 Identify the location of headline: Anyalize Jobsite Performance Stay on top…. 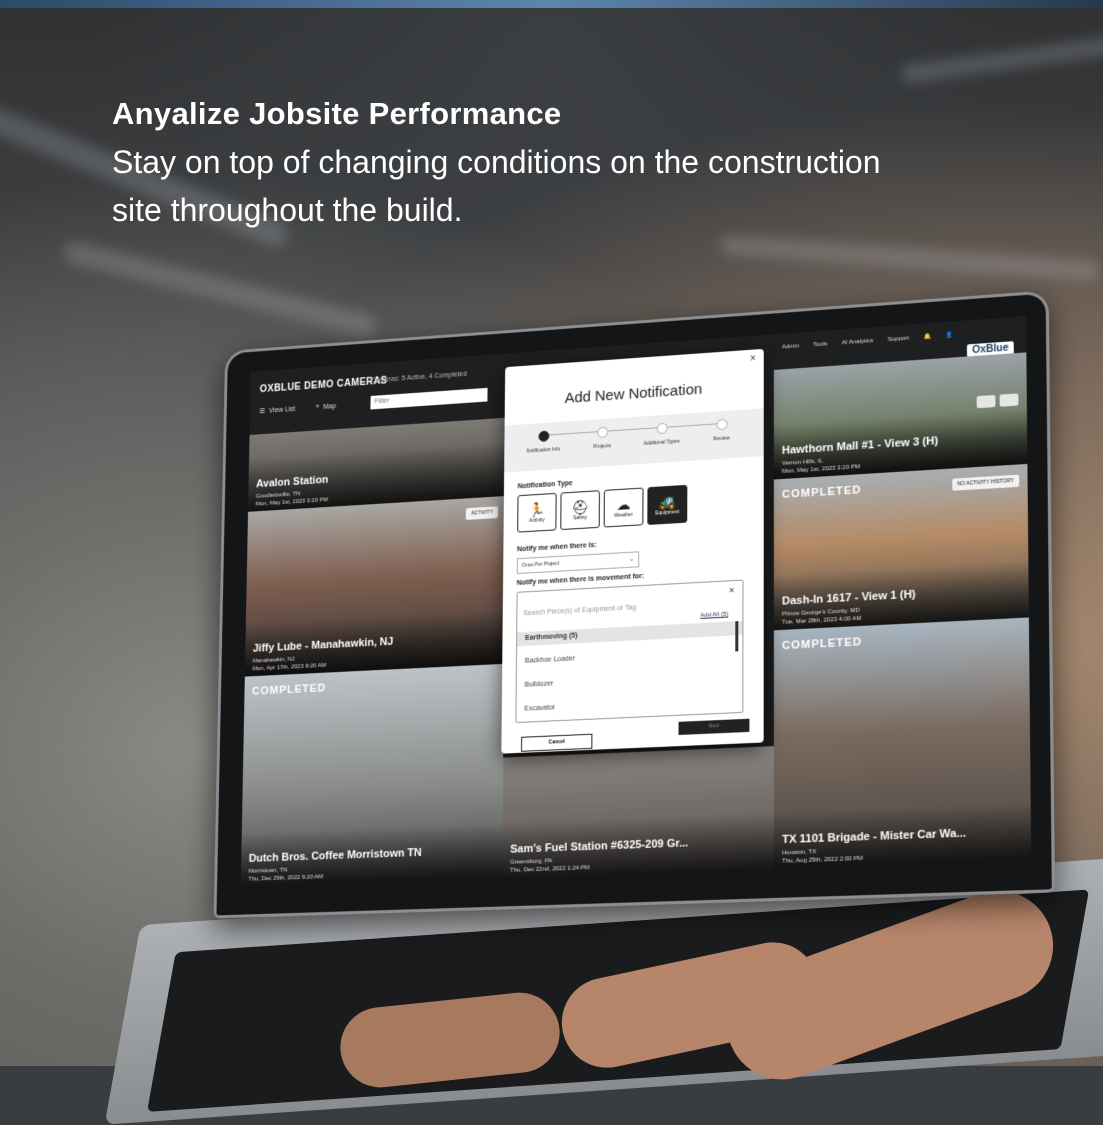
(512, 165).